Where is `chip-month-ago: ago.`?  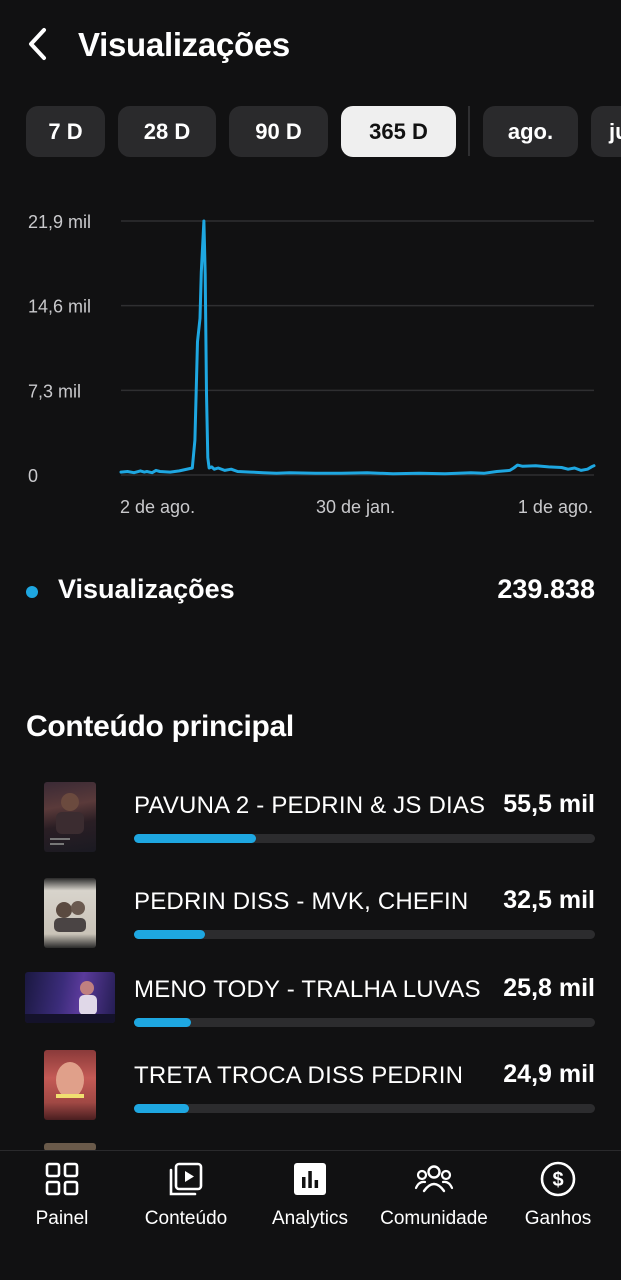
chip-month-ago: ago. is located at coordinates (530, 131).